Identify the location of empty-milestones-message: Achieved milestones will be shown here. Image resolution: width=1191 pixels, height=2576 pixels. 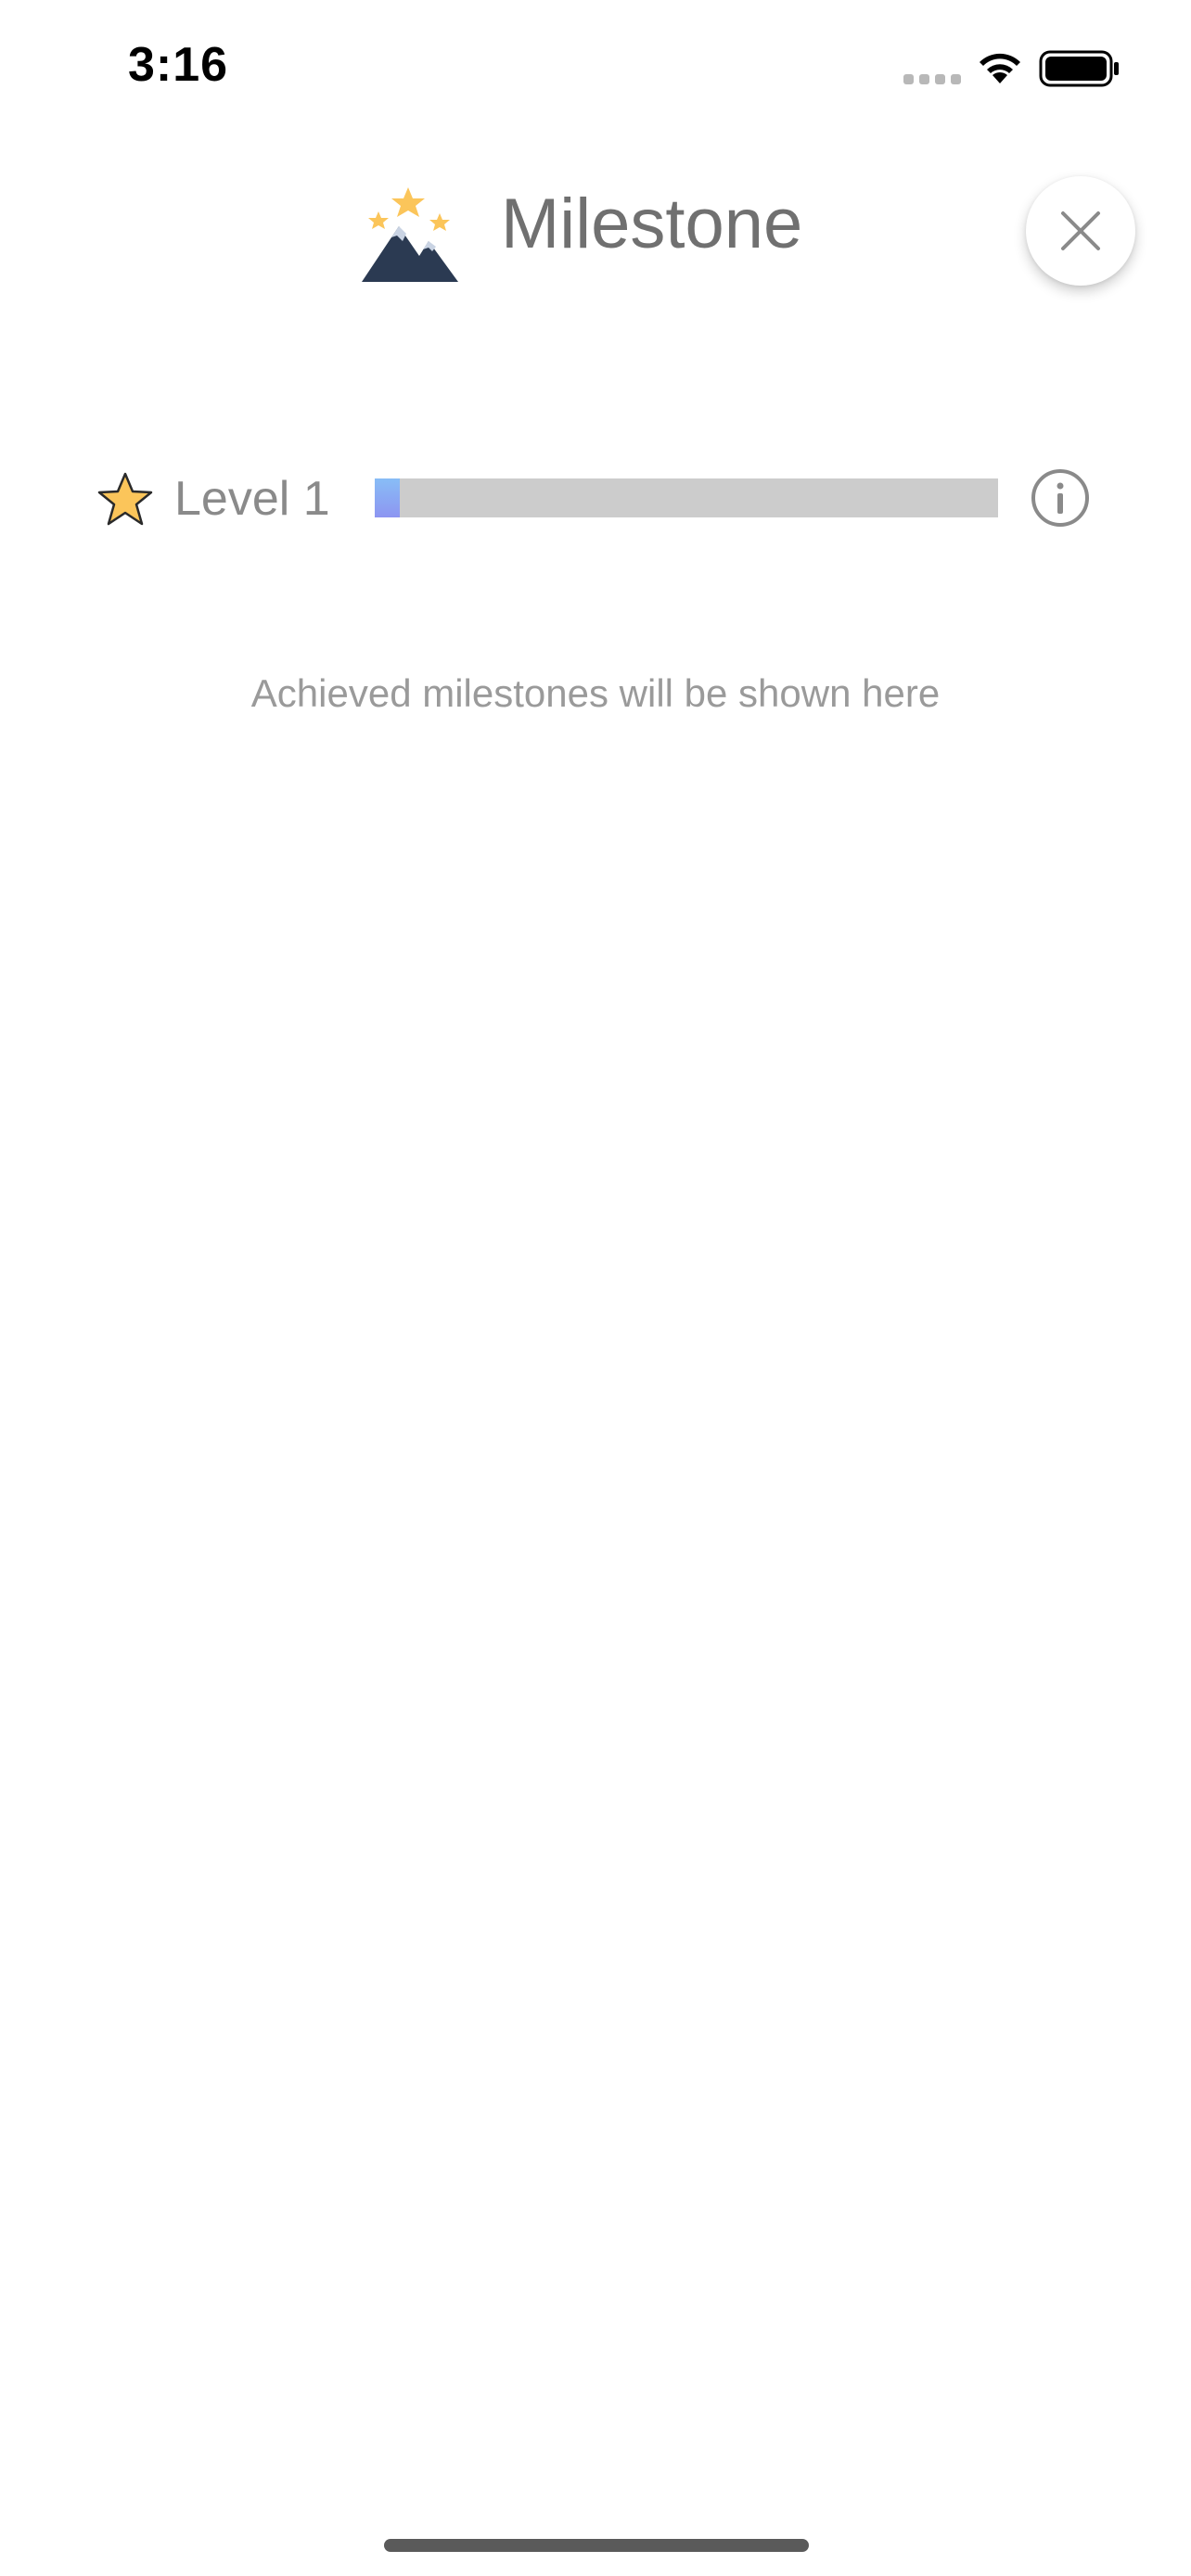
(595, 693).